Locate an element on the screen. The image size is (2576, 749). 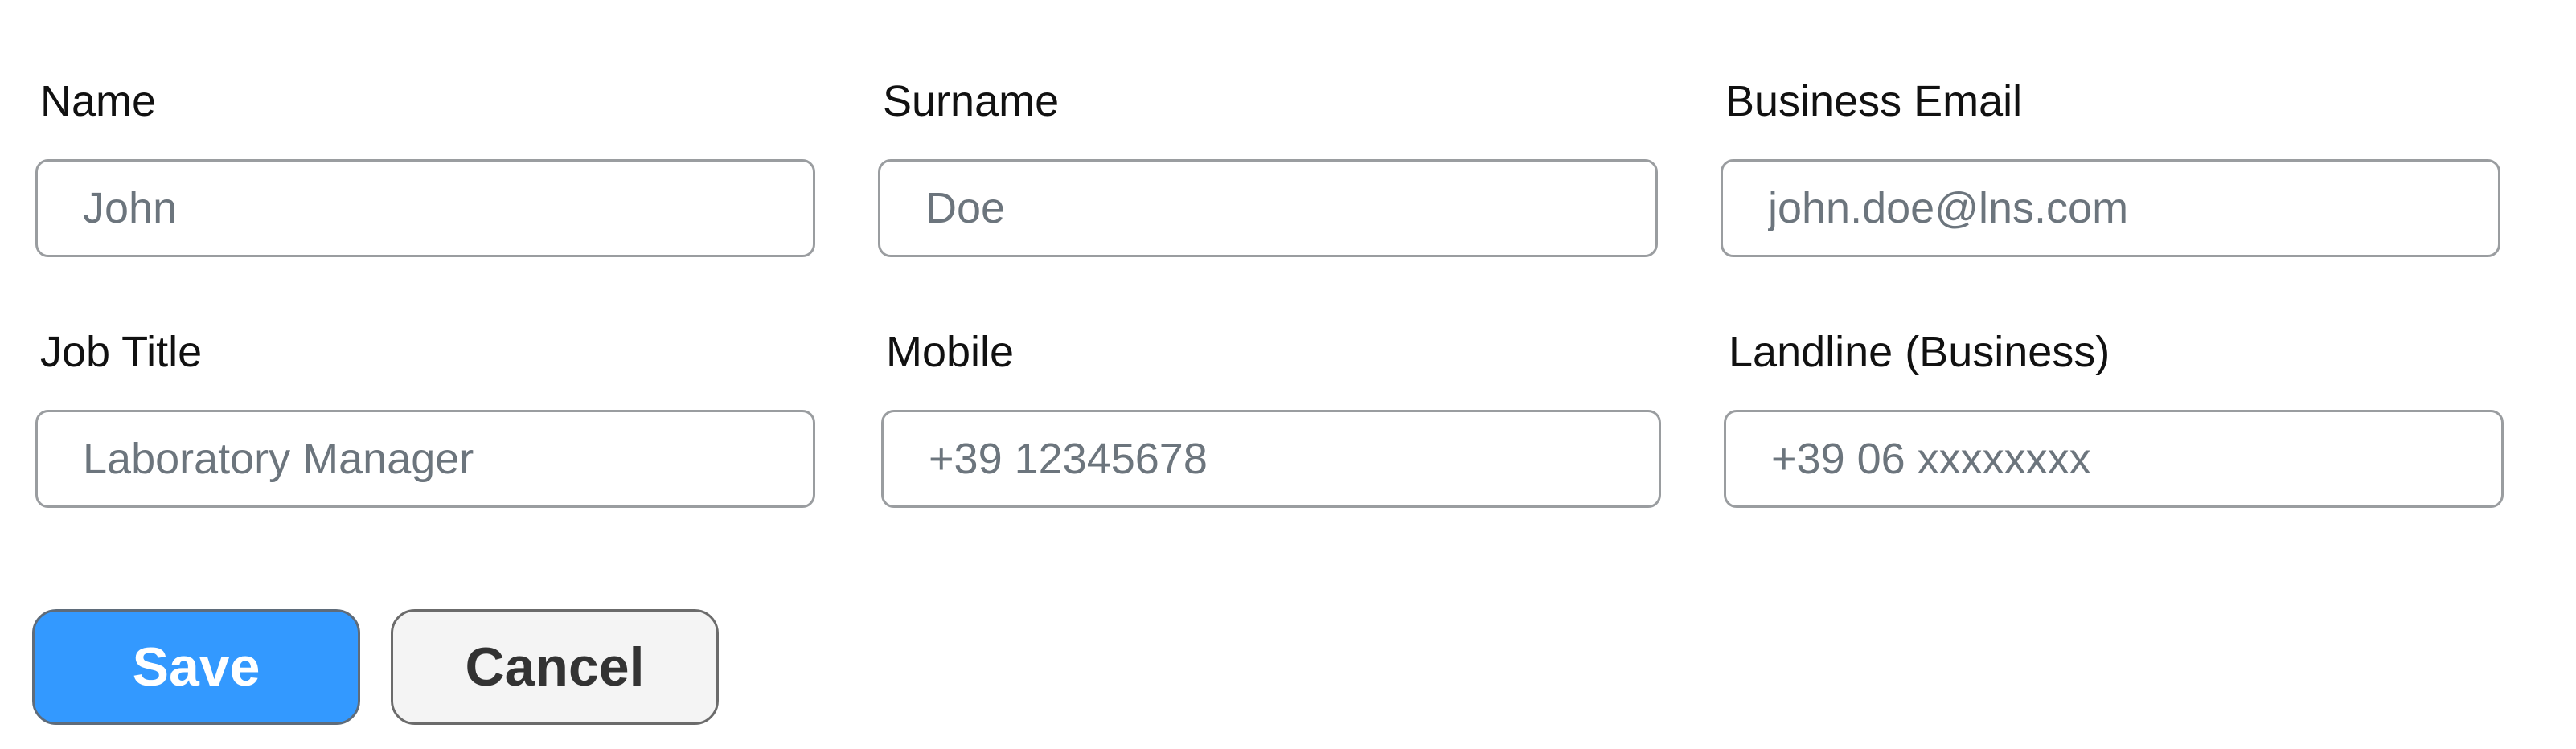
email-label: Business Email is located at coordinates (1874, 101).